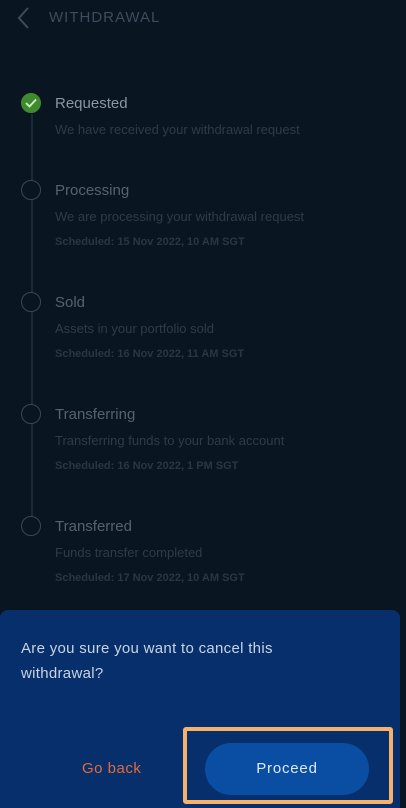 The image size is (406, 808). Describe the element at coordinates (91, 103) in the screenshot. I see `step-label: Requested` at that location.